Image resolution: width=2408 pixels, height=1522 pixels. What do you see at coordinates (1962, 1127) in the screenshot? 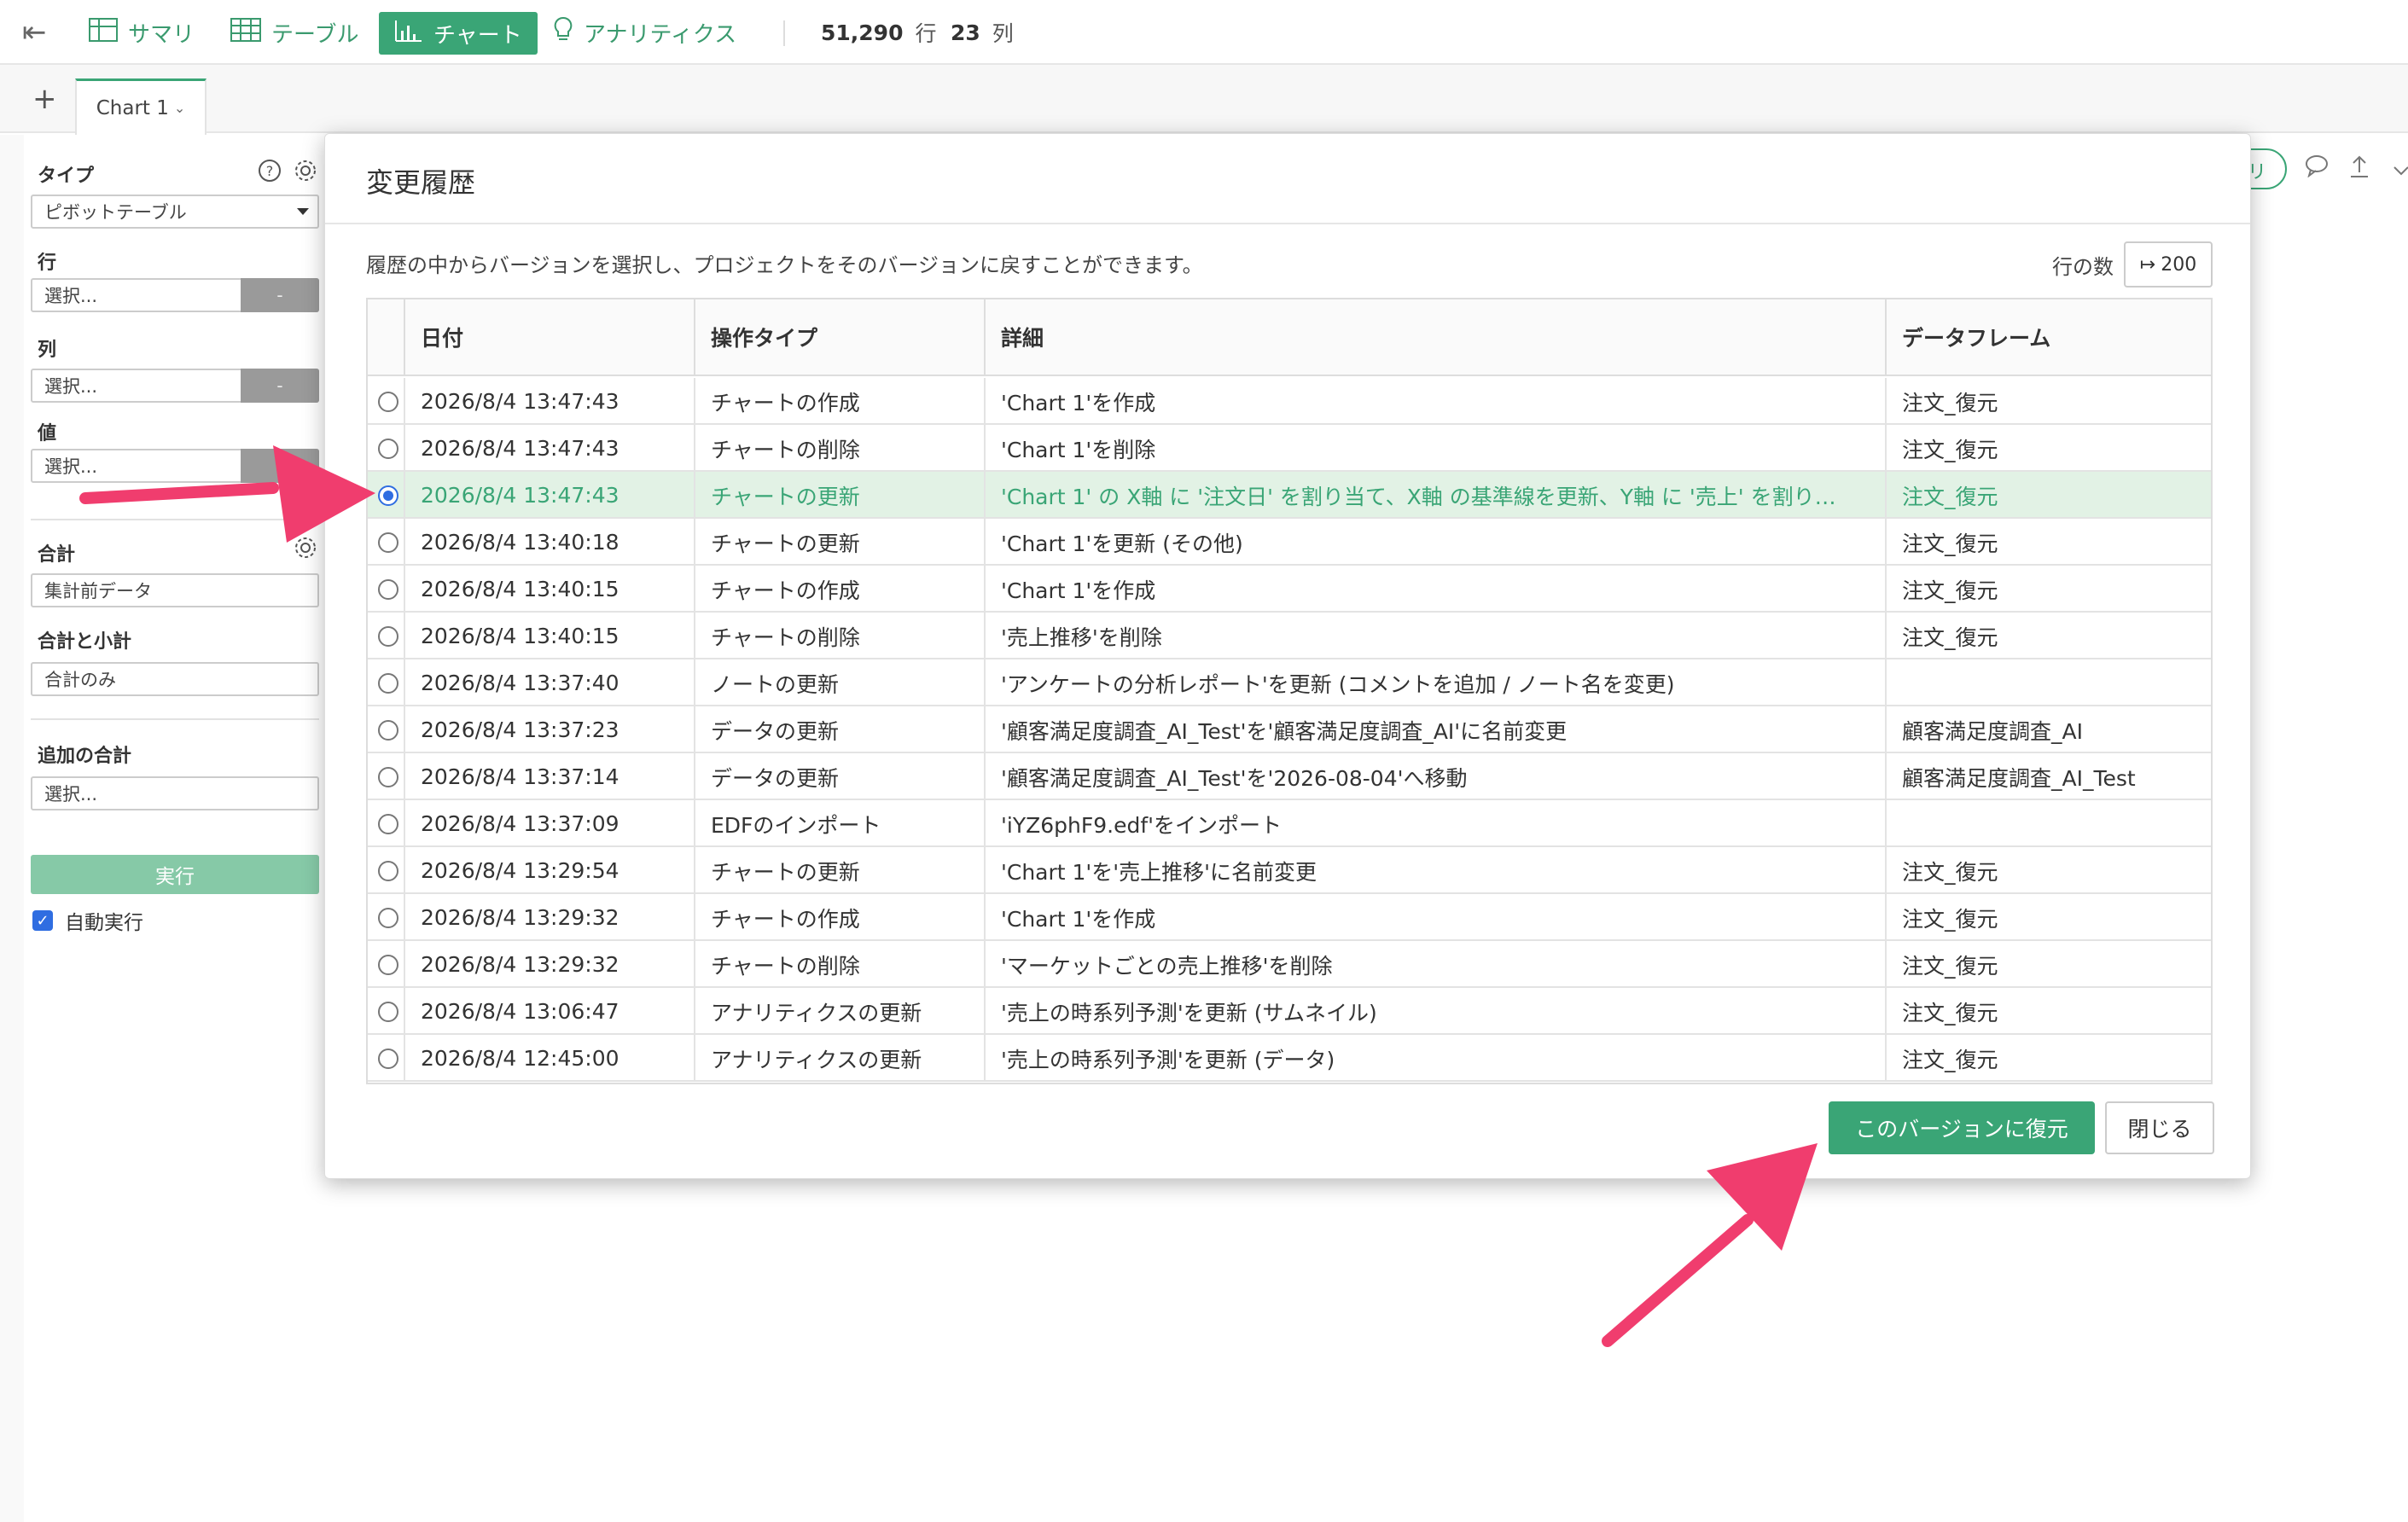
I see `restore-version-button: このバージョンに復元` at bounding box center [1962, 1127].